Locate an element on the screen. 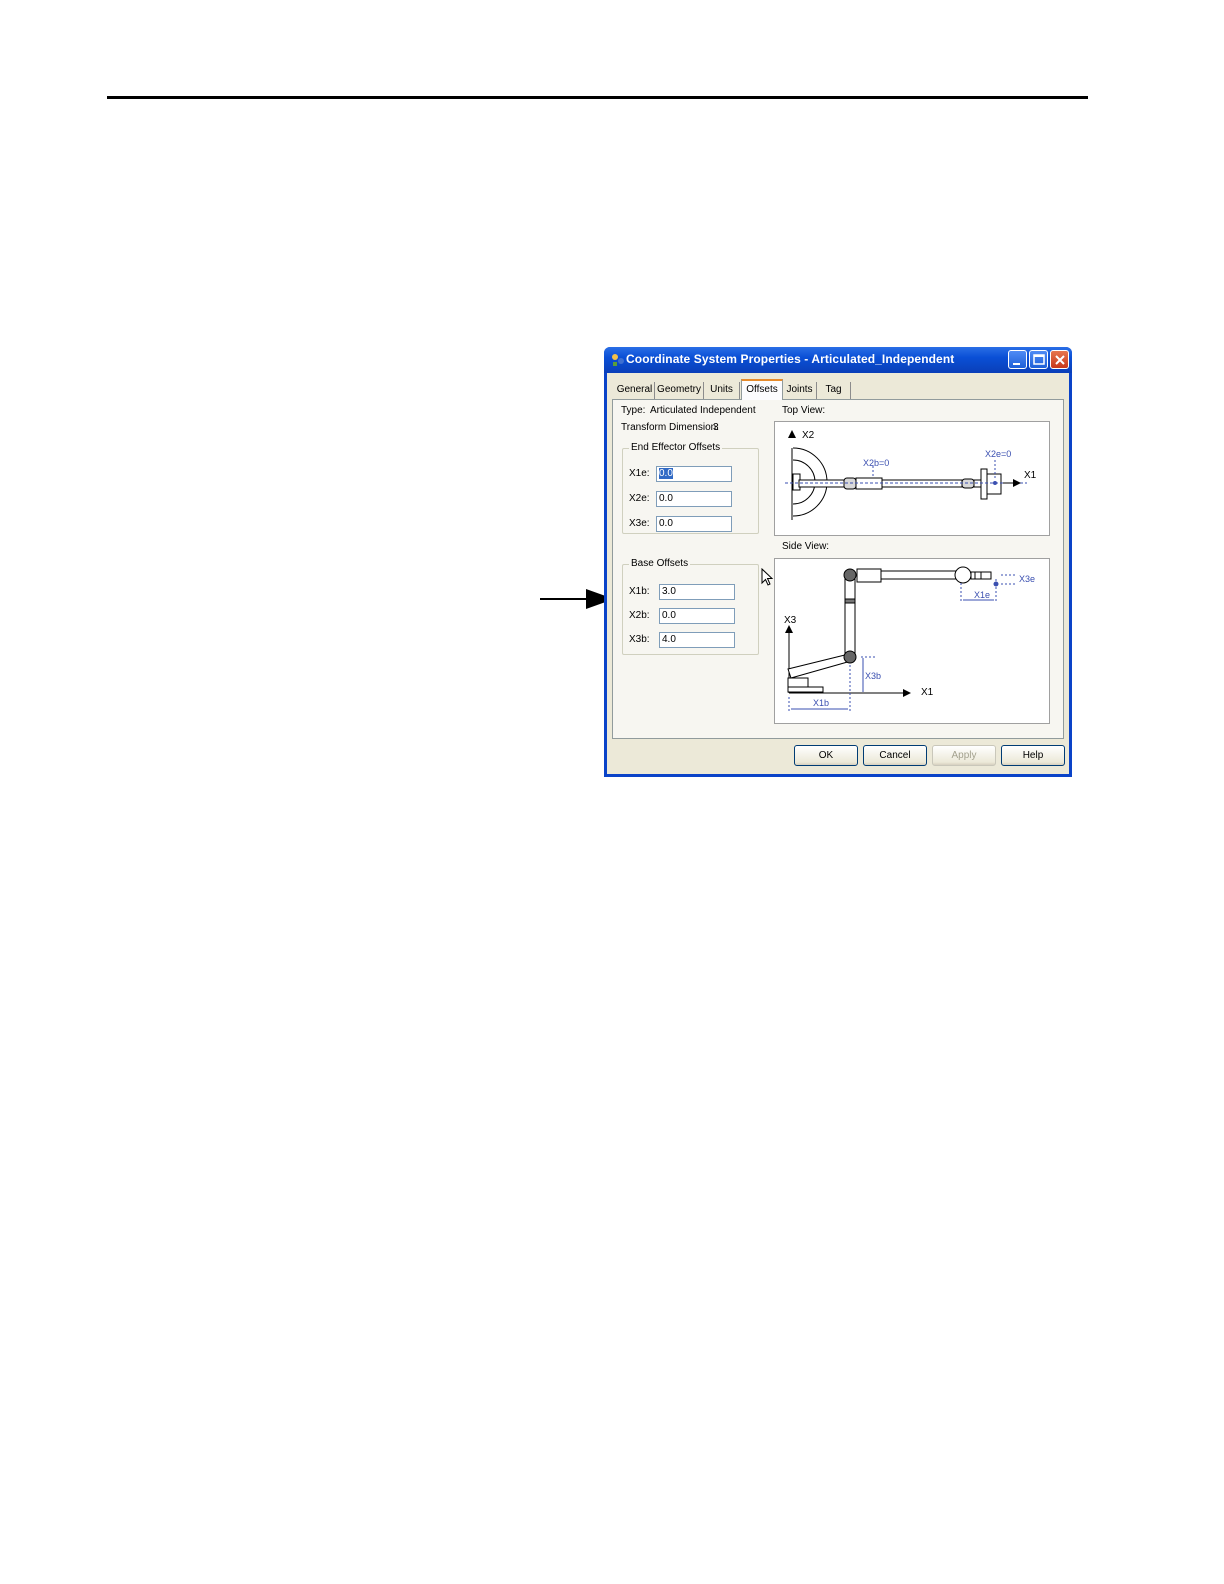 The width and height of the screenshot is (1224, 1584). x2b-label: X2b: is located at coordinates (639, 615).